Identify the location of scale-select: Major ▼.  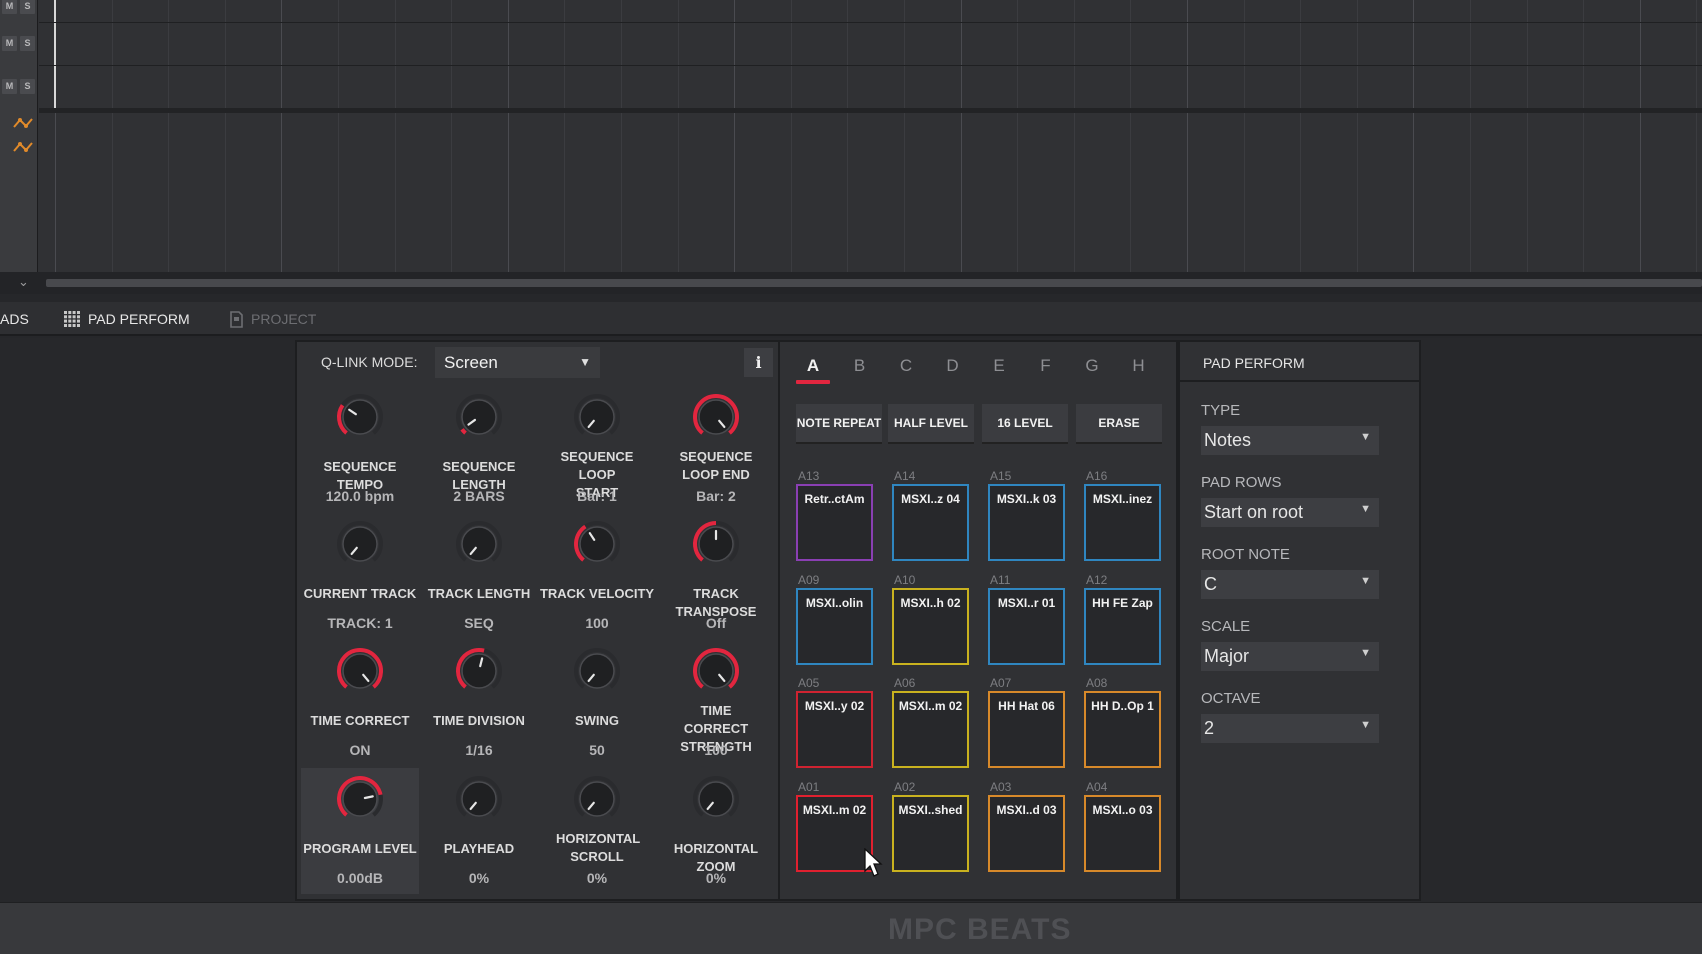
(1290, 656).